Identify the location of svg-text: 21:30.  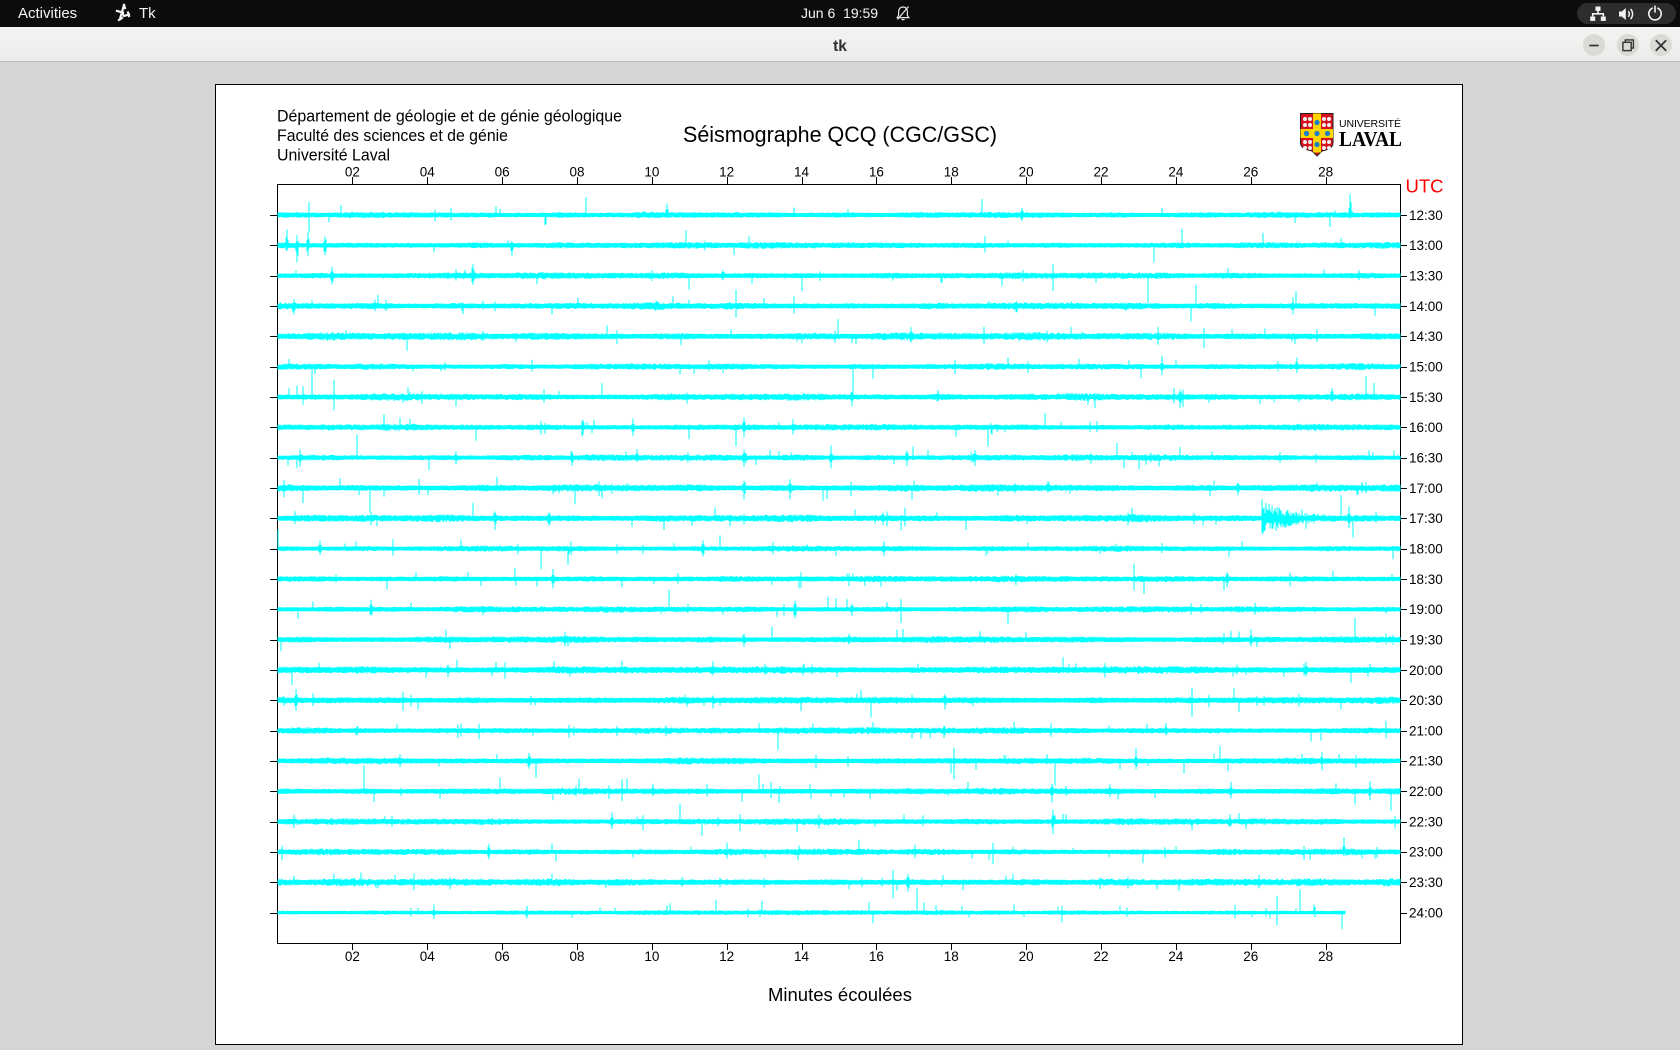
(1426, 761).